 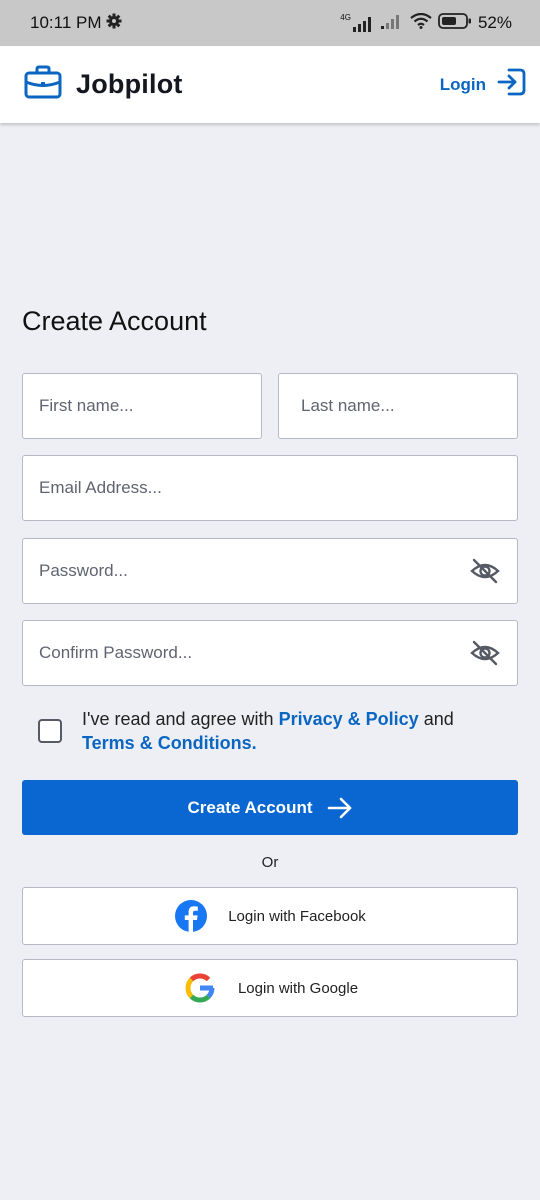 I want to click on password-visibility-toggle, so click(x=485, y=571).